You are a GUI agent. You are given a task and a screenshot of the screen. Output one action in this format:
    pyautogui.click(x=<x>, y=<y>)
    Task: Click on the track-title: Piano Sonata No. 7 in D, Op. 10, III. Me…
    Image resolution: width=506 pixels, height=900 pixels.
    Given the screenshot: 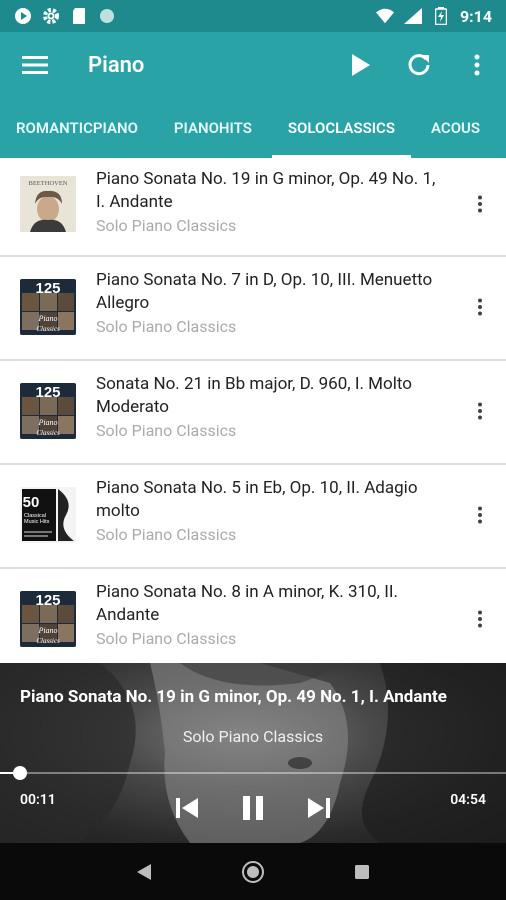 What is the action you would take?
    pyautogui.click(x=264, y=291)
    